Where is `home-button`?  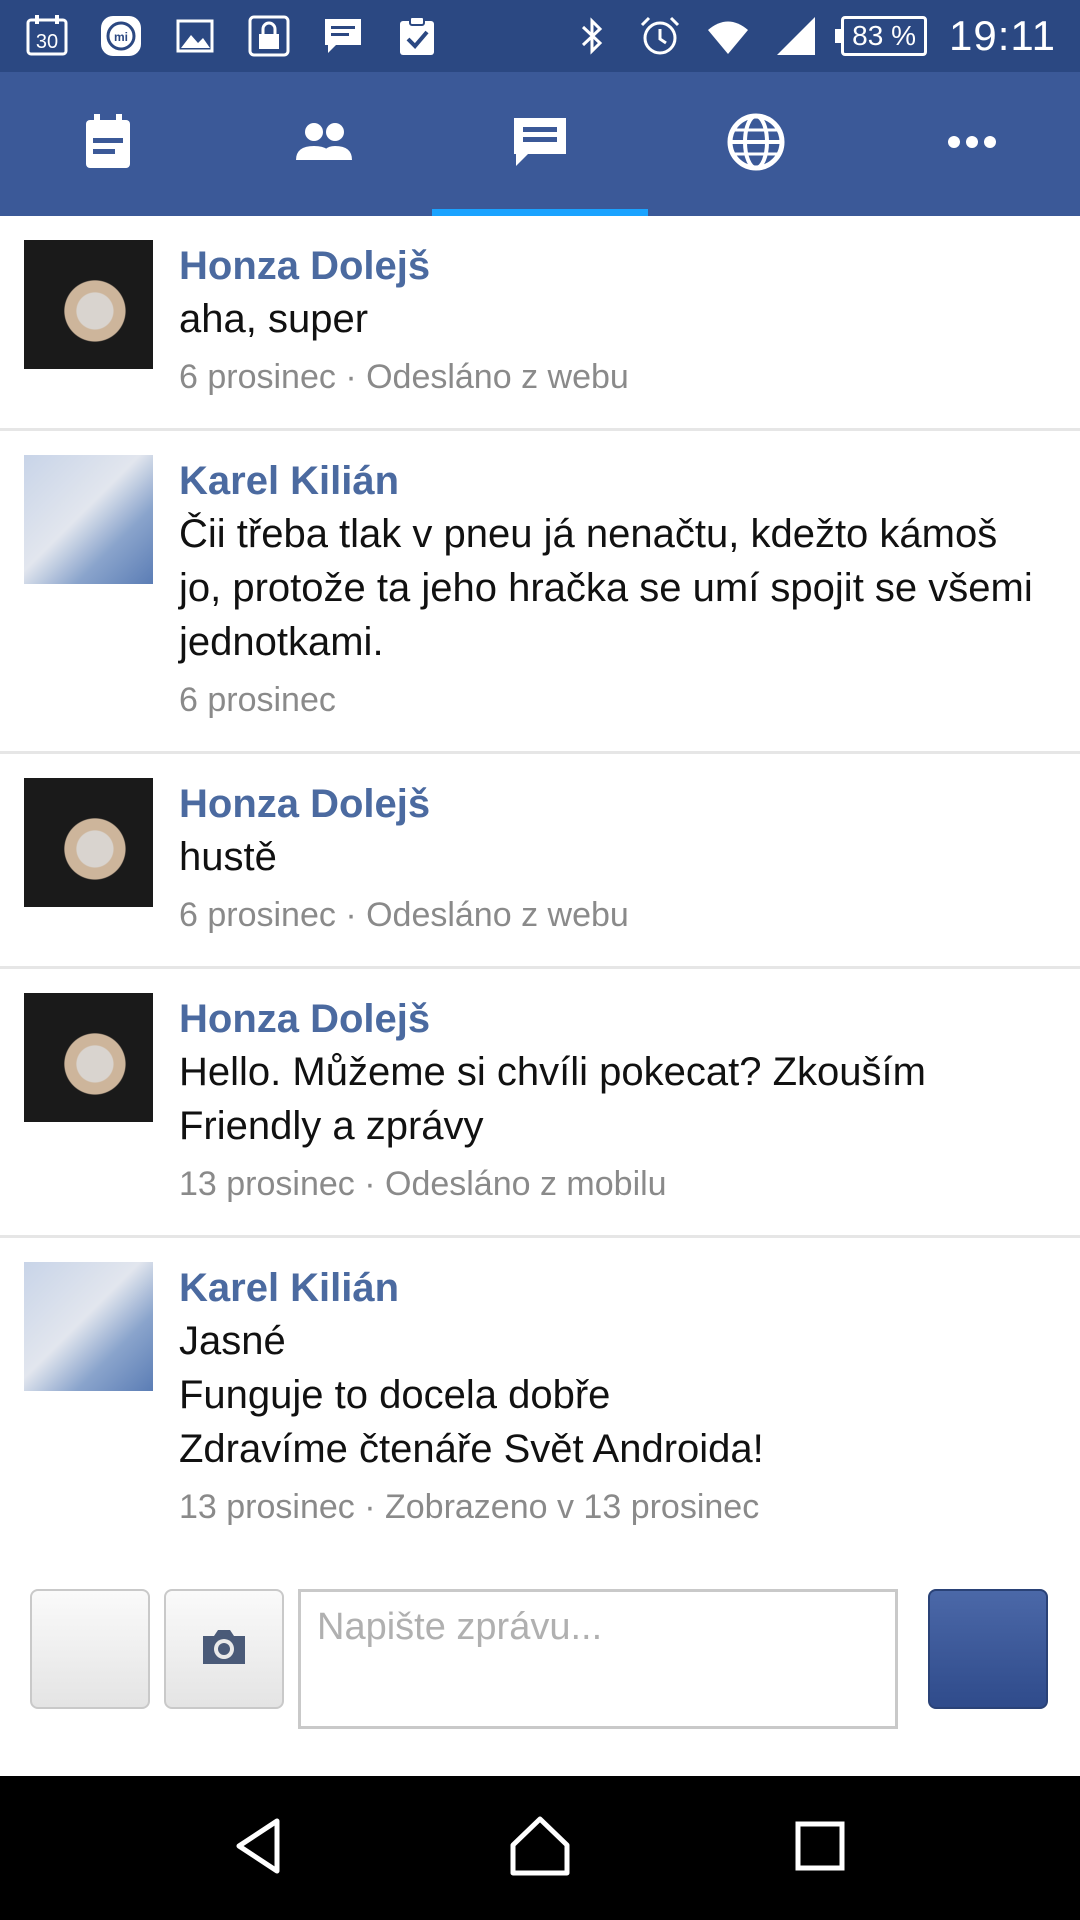
home-button is located at coordinates (540, 1848).